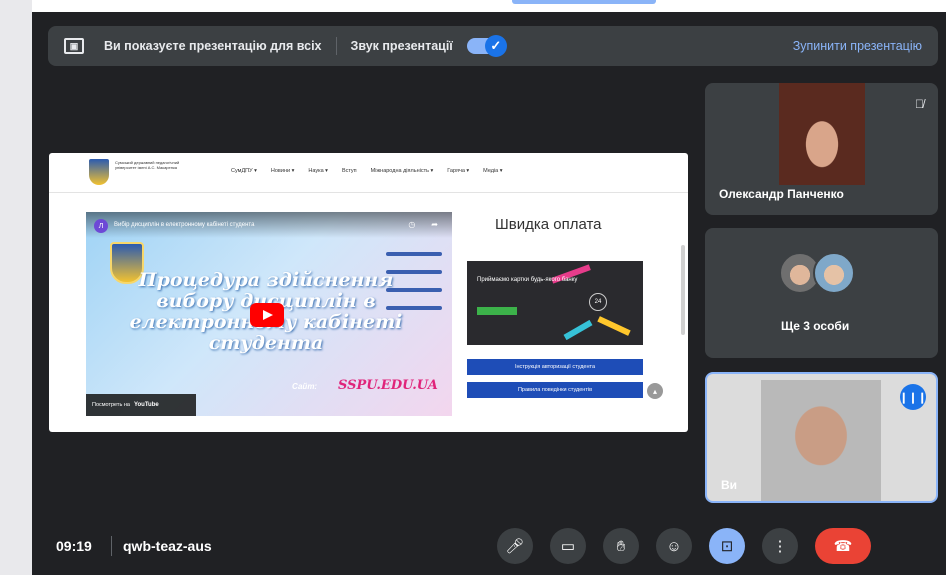  I want to click on browser-top-strip, so click(489, 6).